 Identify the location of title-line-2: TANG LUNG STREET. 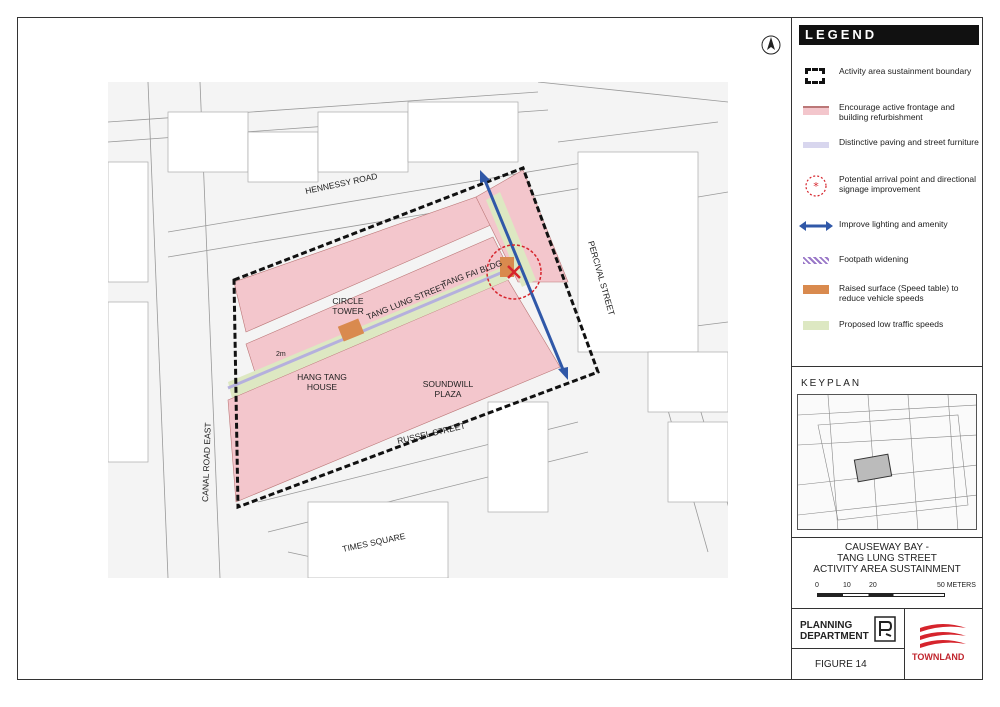
(887, 558).